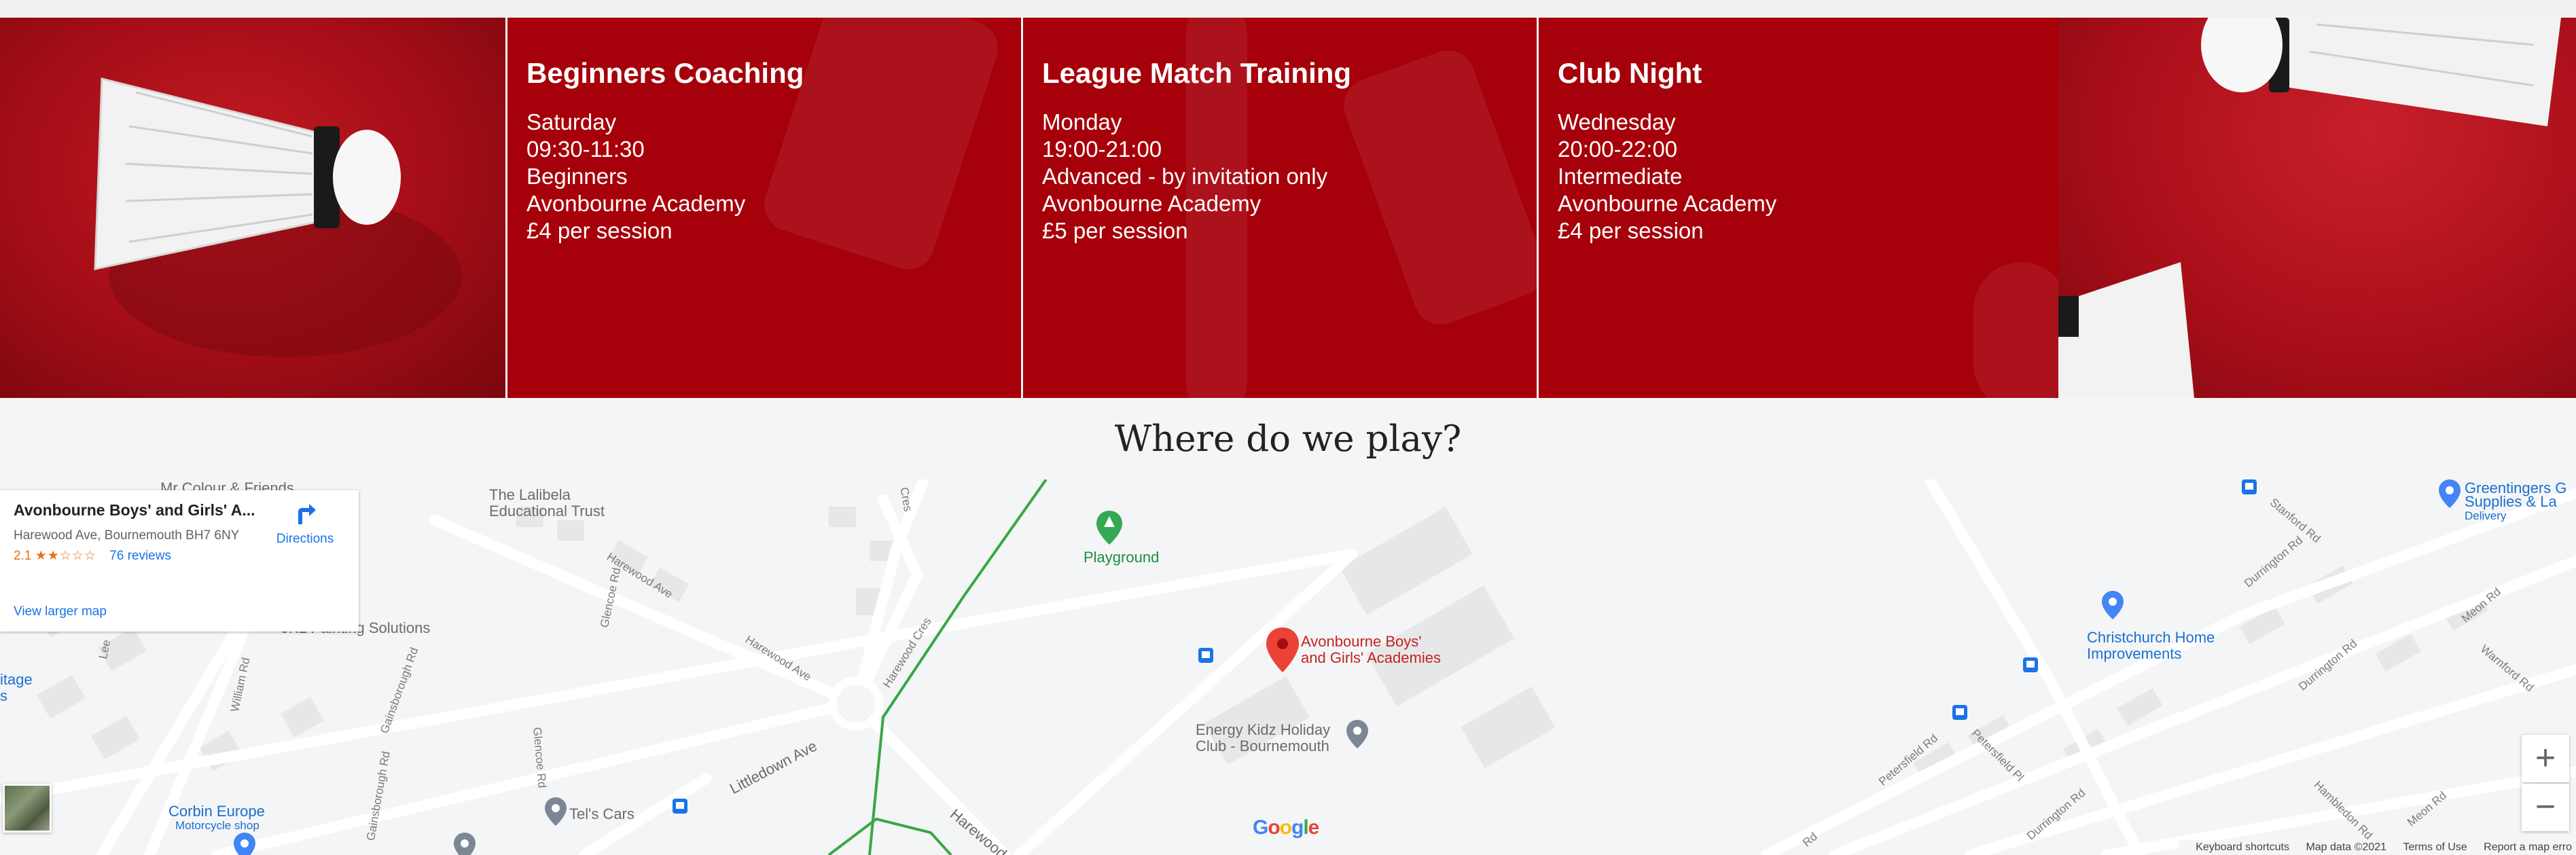  Describe the element at coordinates (216, 811) in the screenshot. I see `map-label: Corbin Europe` at that location.